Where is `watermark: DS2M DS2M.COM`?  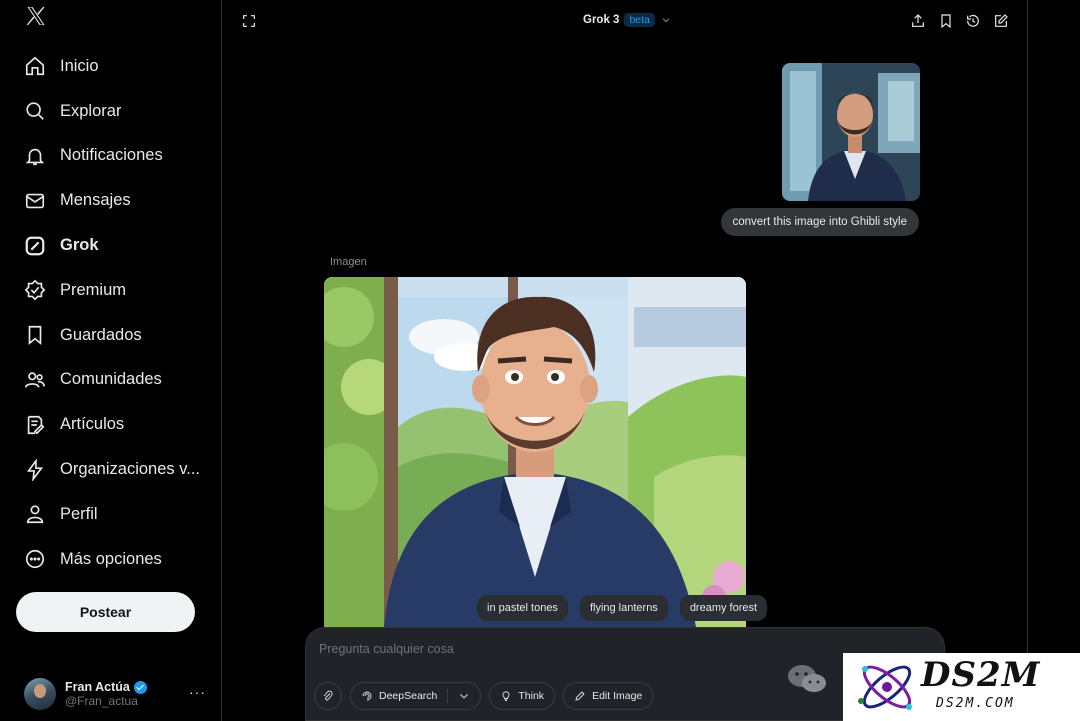
watermark: DS2M DS2M.COM is located at coordinates (961, 687).